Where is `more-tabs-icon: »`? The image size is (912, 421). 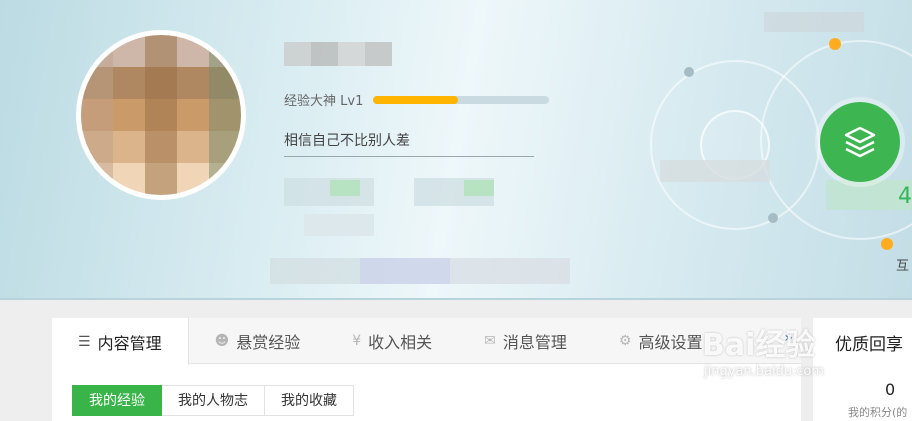
more-tabs-icon: » is located at coordinates (788, 338).